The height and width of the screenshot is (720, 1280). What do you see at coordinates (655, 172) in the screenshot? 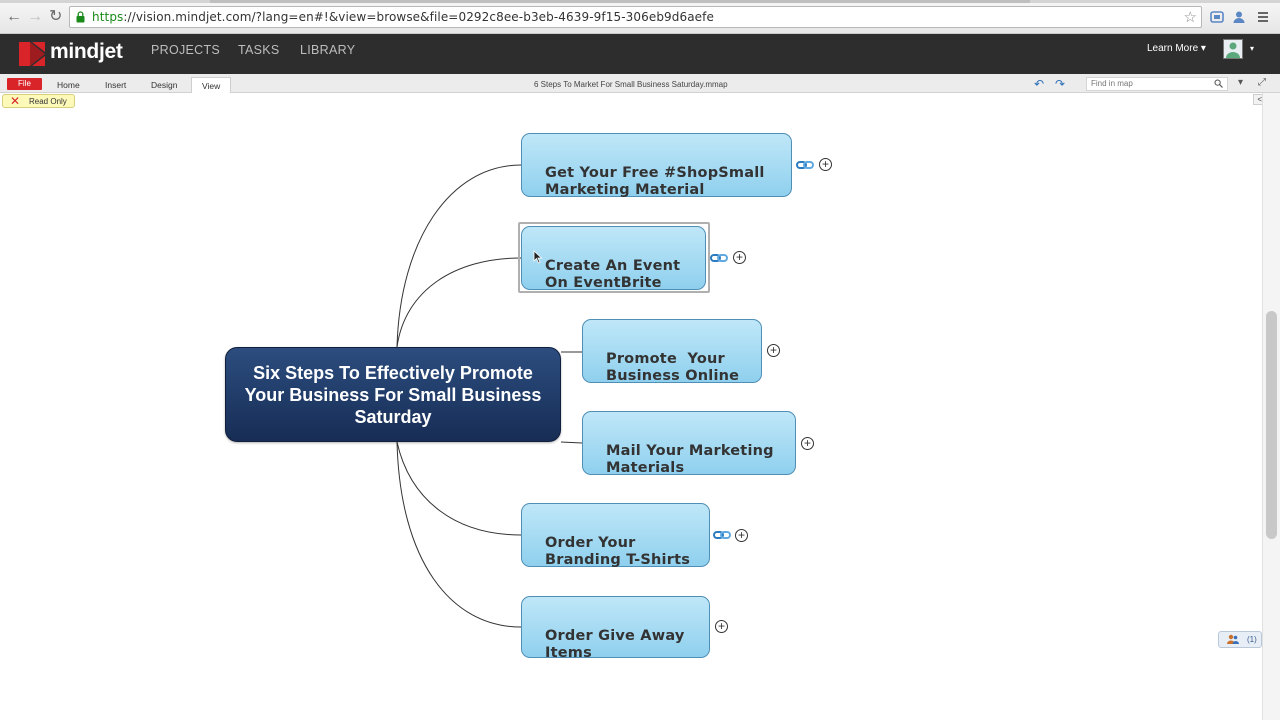
I see `topic-line: Get Your Free #ShopSmall` at bounding box center [655, 172].